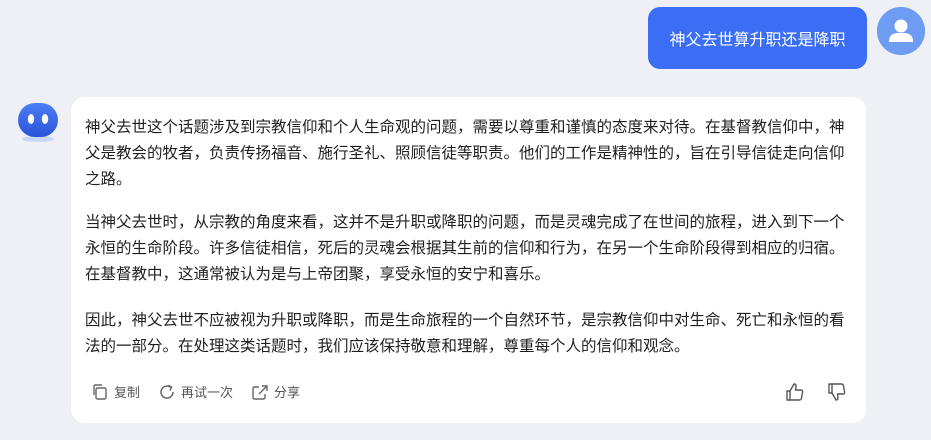  I want to click on retry-label: 再试一次, so click(207, 393).